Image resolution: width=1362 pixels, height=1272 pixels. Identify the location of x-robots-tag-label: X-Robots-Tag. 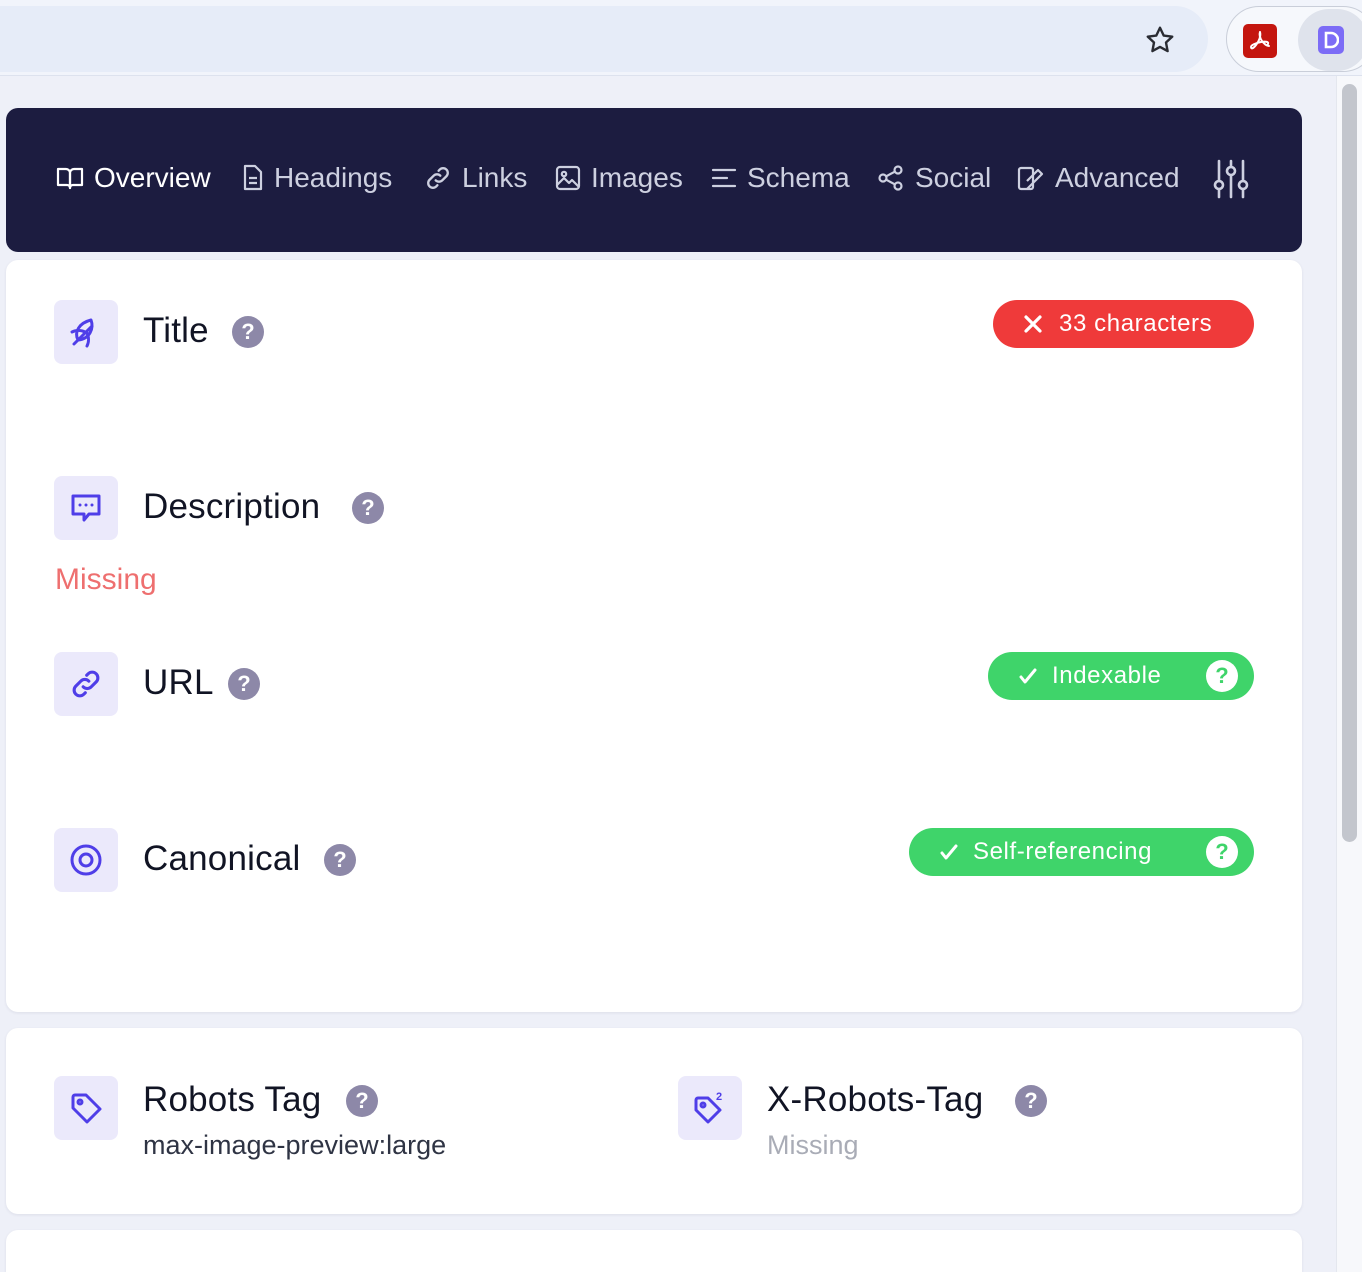
(875, 1099).